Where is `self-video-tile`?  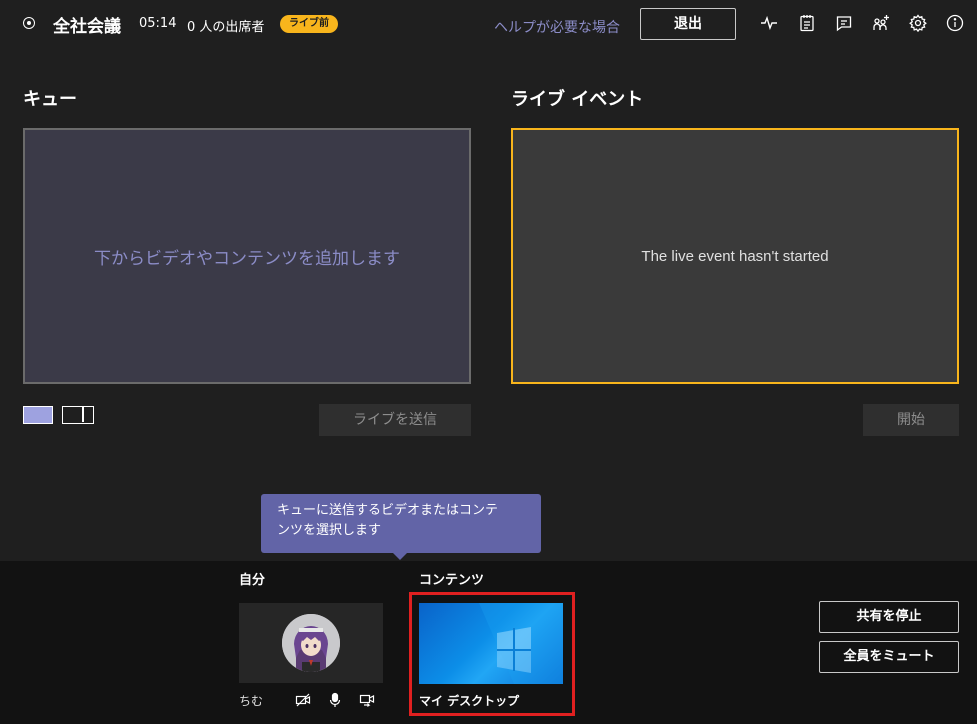 self-video-tile is located at coordinates (311, 643).